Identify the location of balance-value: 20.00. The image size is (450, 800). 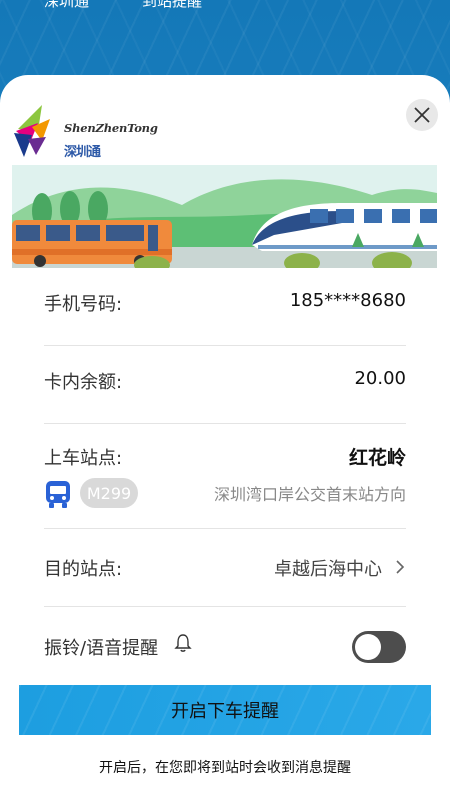
(380, 378).